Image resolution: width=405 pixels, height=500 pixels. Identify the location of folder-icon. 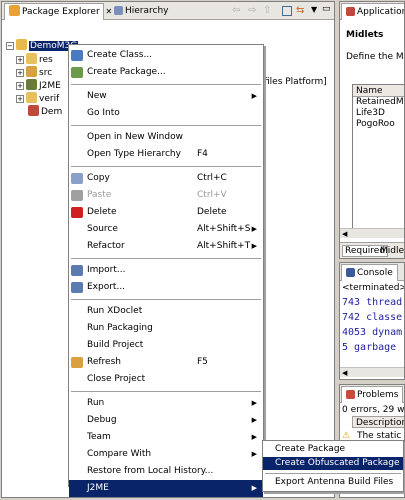
(31, 97).